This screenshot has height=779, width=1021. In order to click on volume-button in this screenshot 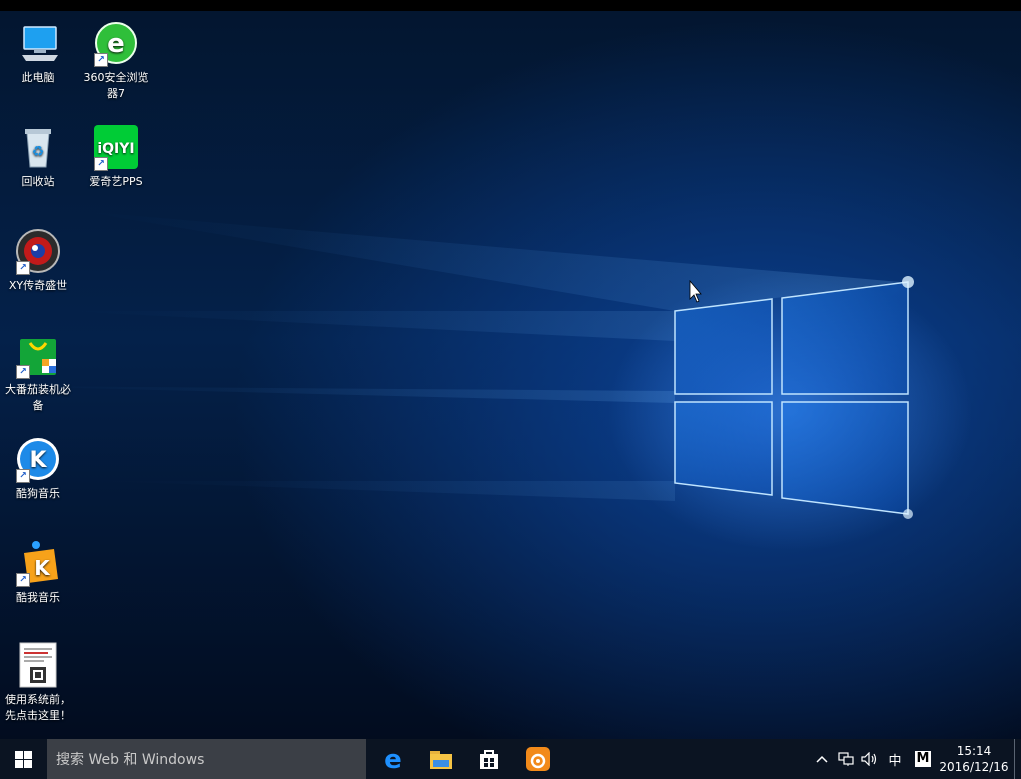, I will do `click(870, 759)`.